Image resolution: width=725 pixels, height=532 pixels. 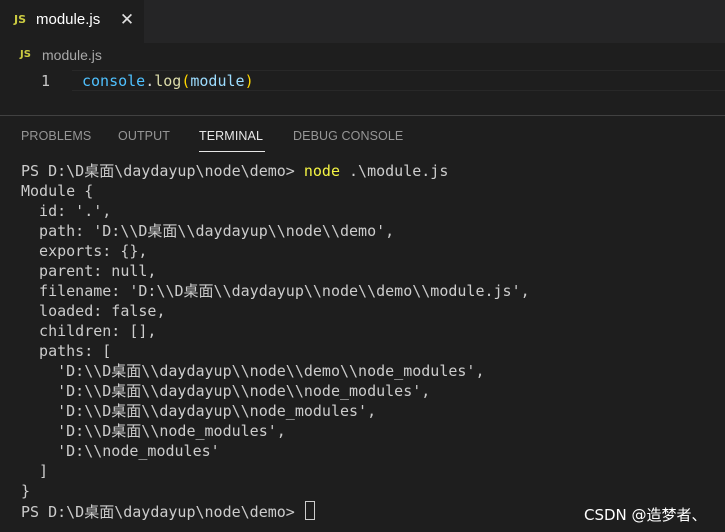 What do you see at coordinates (56, 136) in the screenshot?
I see `tab-problems: PROBLEMS` at bounding box center [56, 136].